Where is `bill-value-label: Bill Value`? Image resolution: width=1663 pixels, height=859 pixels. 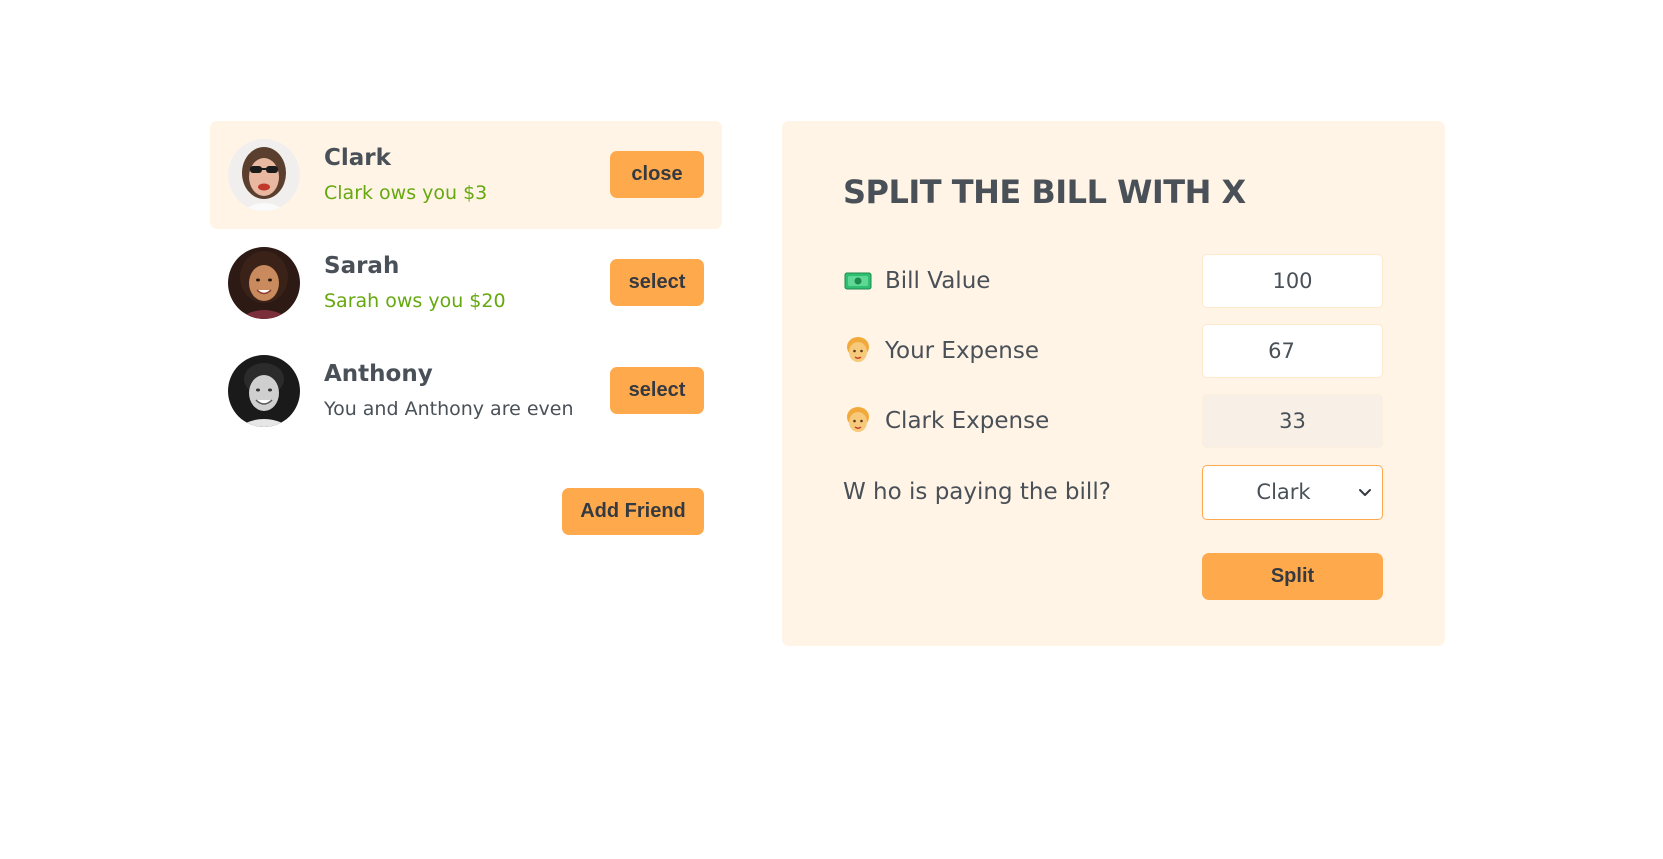 bill-value-label: Bill Value is located at coordinates (938, 281).